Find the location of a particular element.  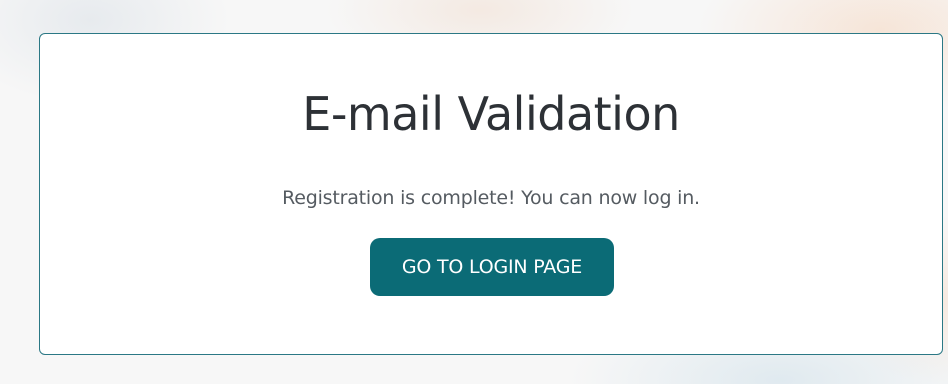

page-title: E-mail Validation is located at coordinates (491, 114).